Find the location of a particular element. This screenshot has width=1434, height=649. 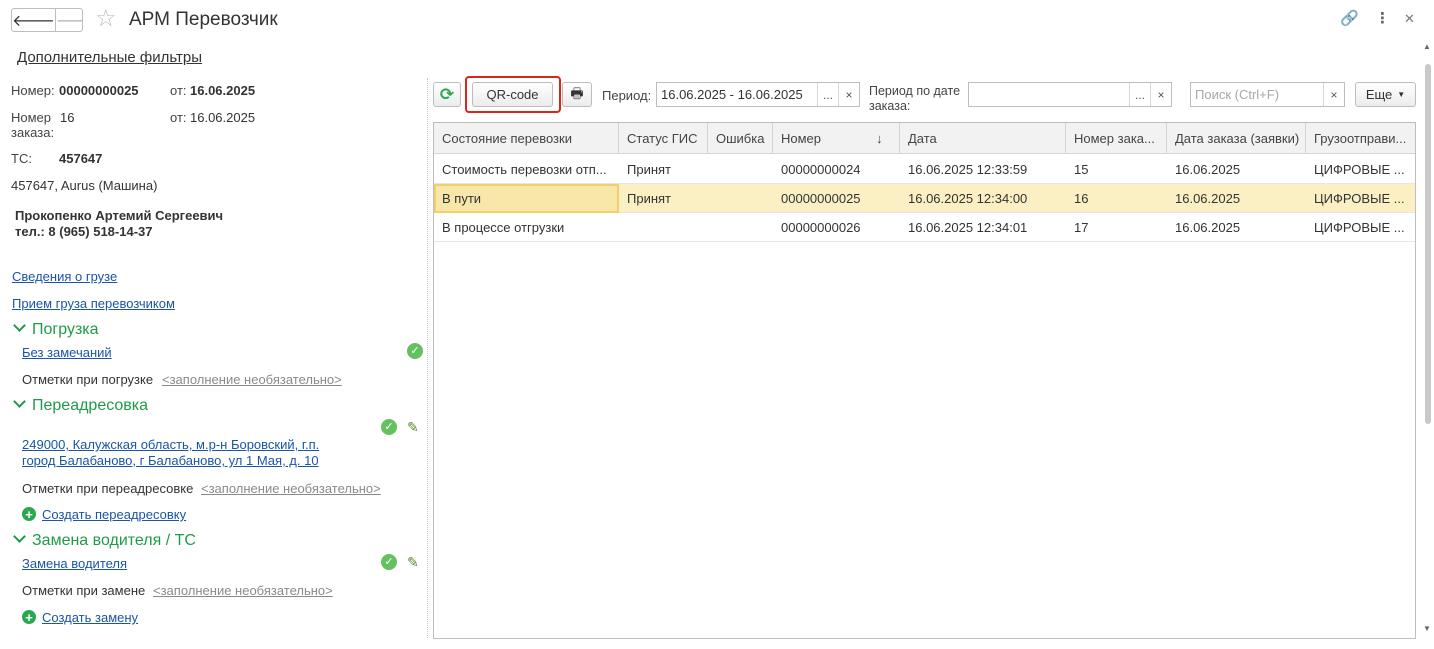

driver-change-section-header: Замена водителя / ТС is located at coordinates (104, 540).